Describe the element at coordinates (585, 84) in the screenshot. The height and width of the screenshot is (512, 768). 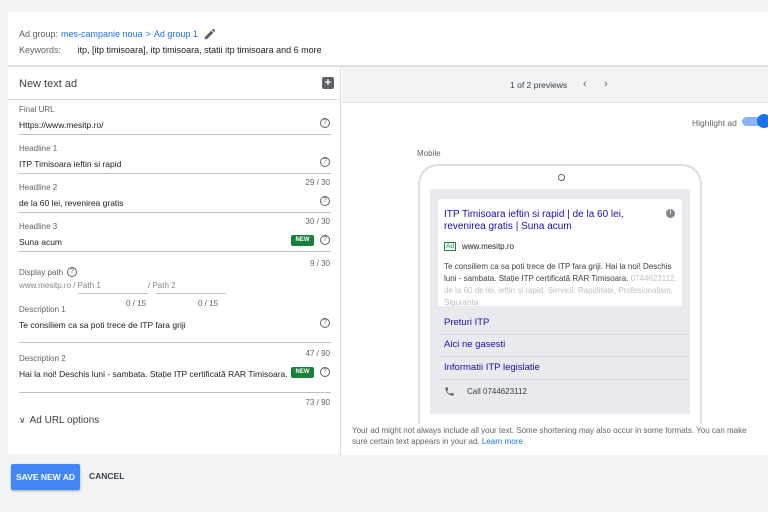
I see `chevron-left-icon: ‹` at that location.